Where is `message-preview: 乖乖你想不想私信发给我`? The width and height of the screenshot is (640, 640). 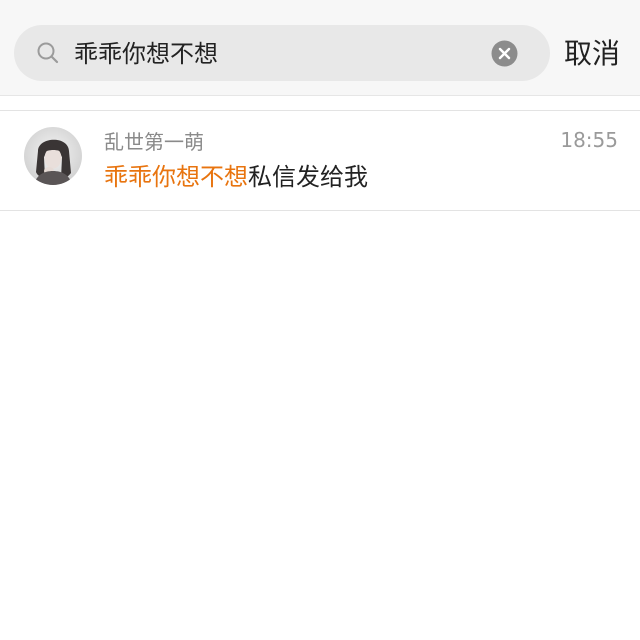
message-preview: 乖乖你想不想私信发给我 is located at coordinates (236, 177).